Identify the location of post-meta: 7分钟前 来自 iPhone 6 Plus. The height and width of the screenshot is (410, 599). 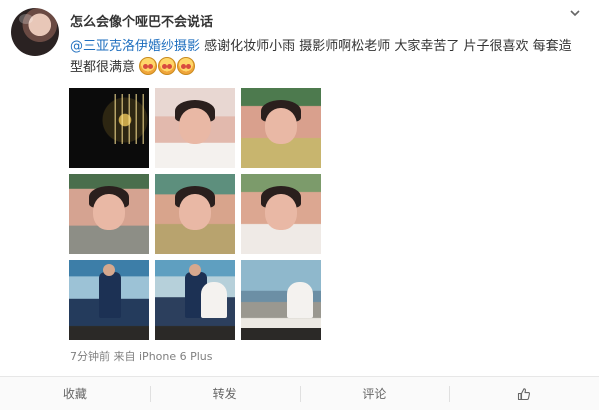
(141, 356).